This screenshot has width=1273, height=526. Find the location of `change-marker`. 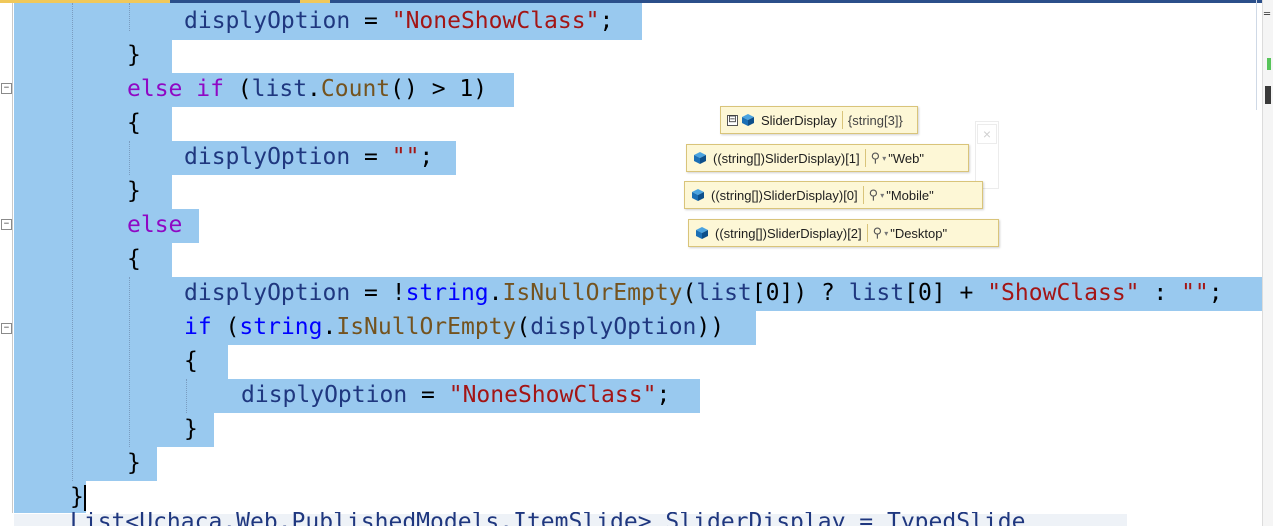

change-marker is located at coordinates (1269, 64).